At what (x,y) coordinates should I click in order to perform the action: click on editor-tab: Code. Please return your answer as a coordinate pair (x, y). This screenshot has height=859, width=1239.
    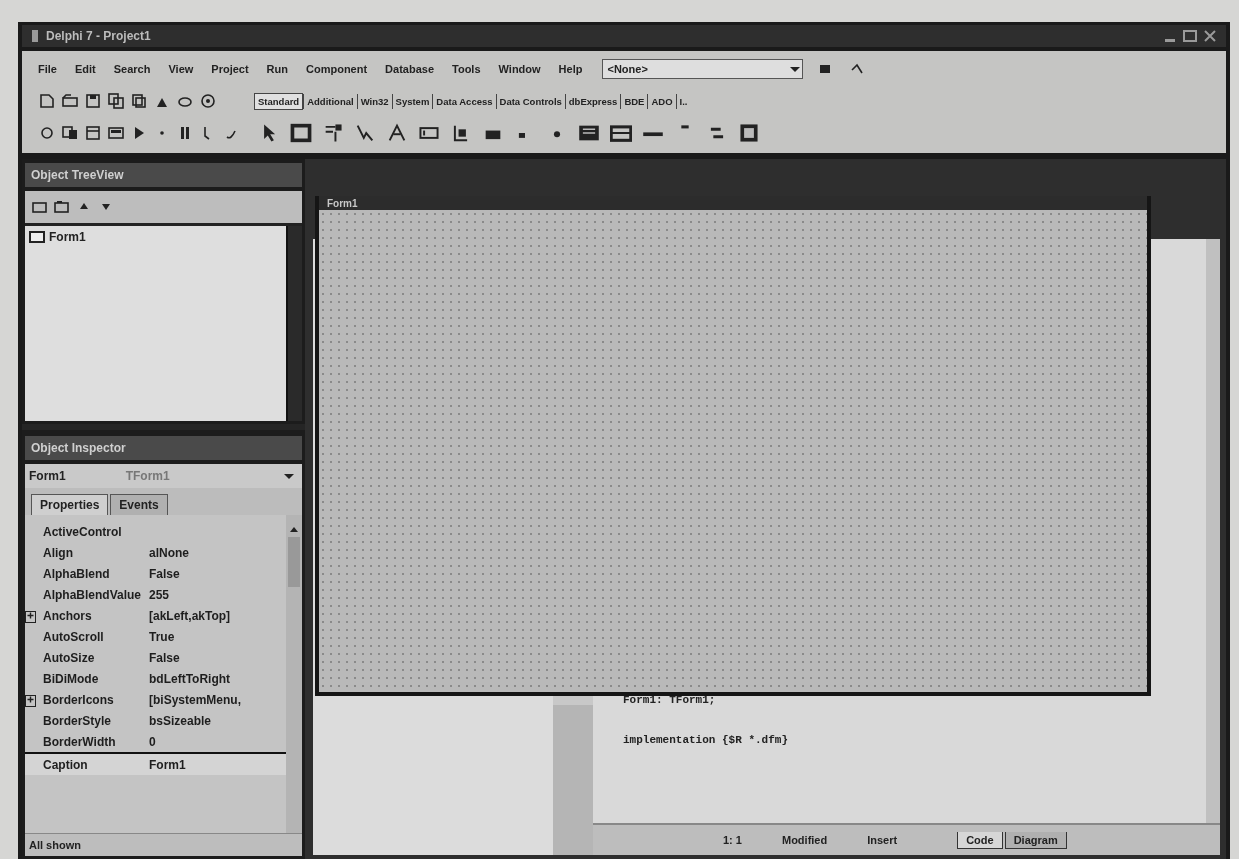
    Looking at the image, I should click on (980, 840).